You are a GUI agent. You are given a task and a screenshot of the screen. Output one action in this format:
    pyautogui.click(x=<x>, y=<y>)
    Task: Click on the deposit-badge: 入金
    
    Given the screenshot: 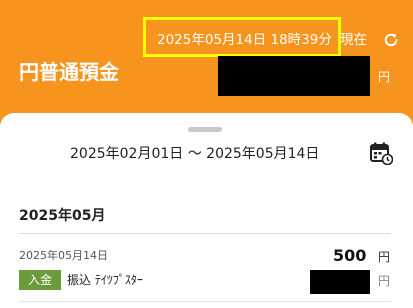 What is the action you would take?
    pyautogui.click(x=40, y=280)
    